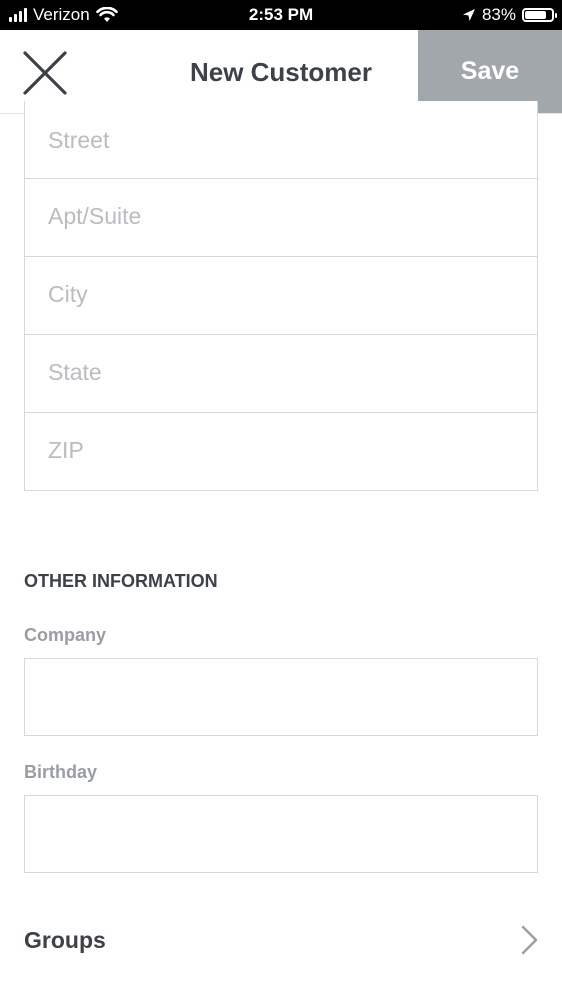 Image resolution: width=562 pixels, height=999 pixels. I want to click on street-placeholder: Street, so click(79, 140).